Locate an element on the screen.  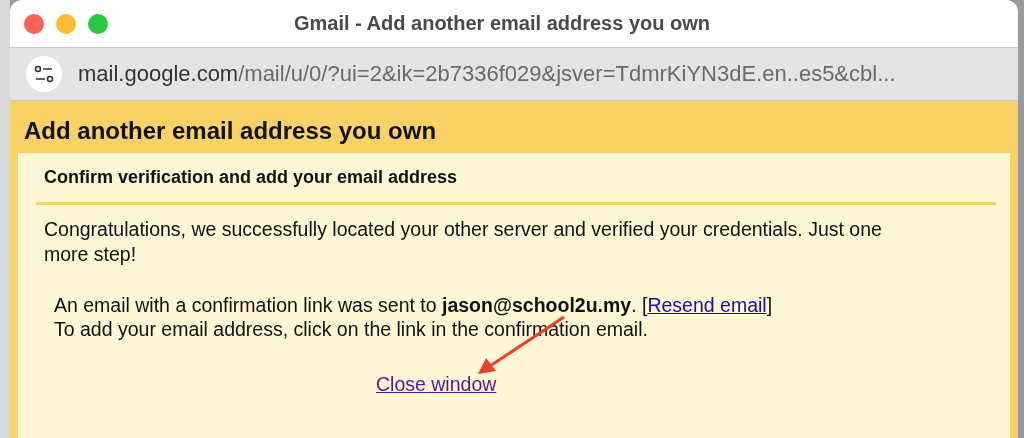
close-window-link: Close window is located at coordinates (436, 384).